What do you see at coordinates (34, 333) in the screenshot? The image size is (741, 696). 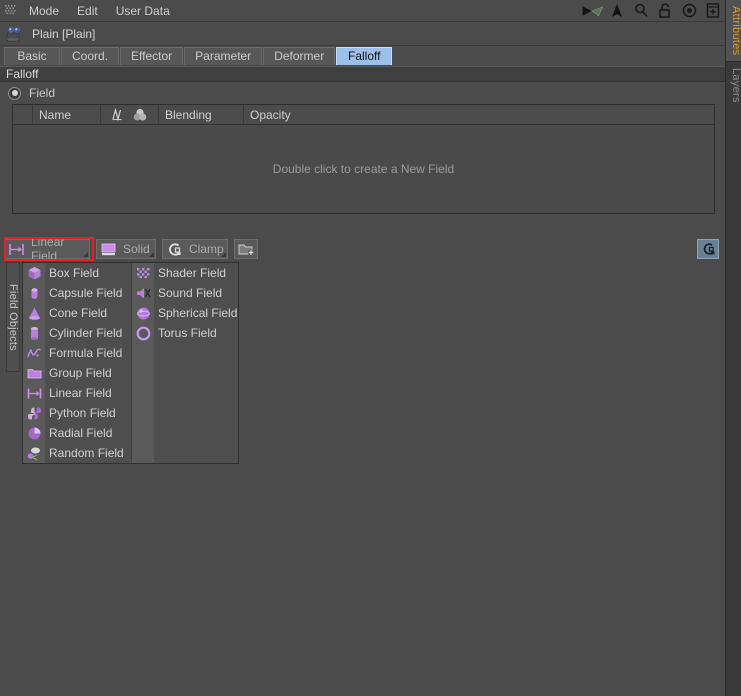 I see `cylinder-field-icon` at bounding box center [34, 333].